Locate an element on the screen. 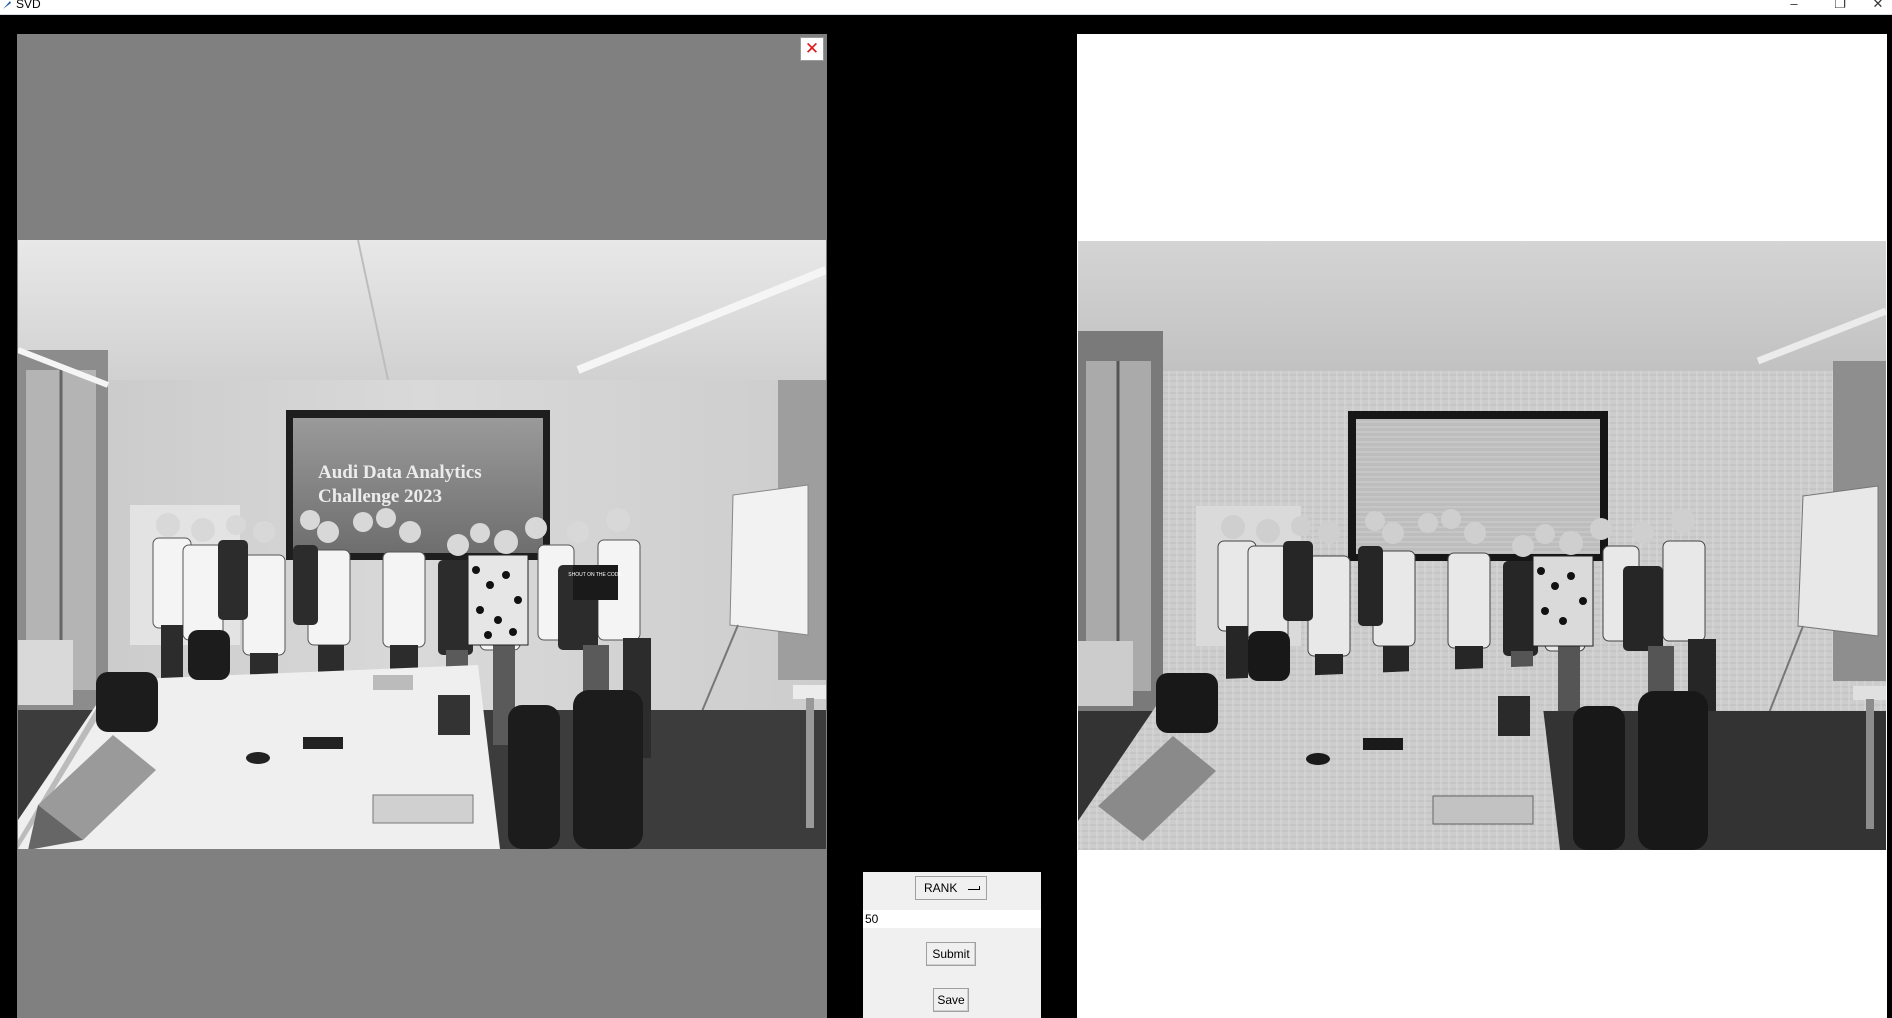  close-image-button: ✕ is located at coordinates (812, 49).